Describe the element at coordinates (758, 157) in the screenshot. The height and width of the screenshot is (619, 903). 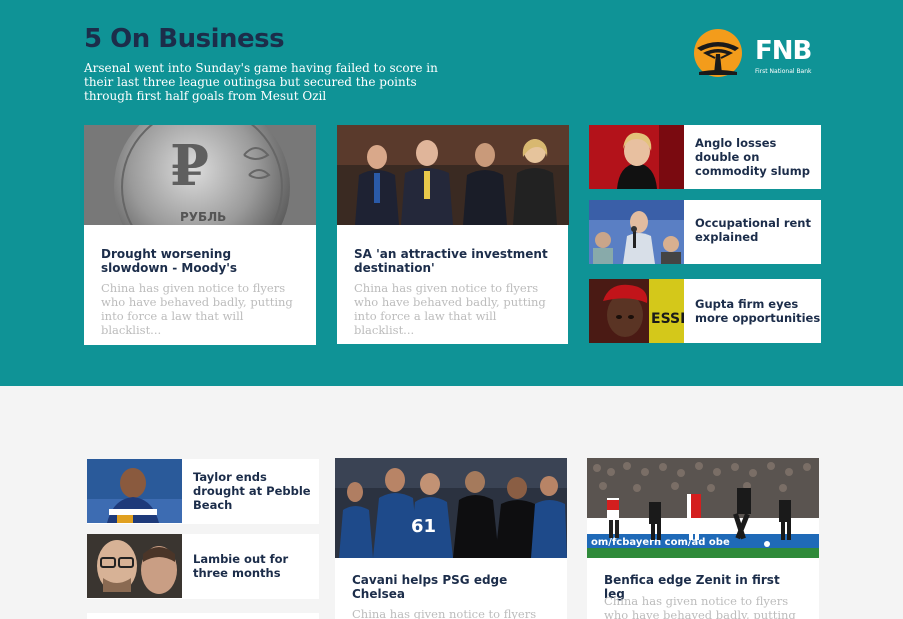
I see `side-article-title: Anglo losses double on commodity slump` at that location.